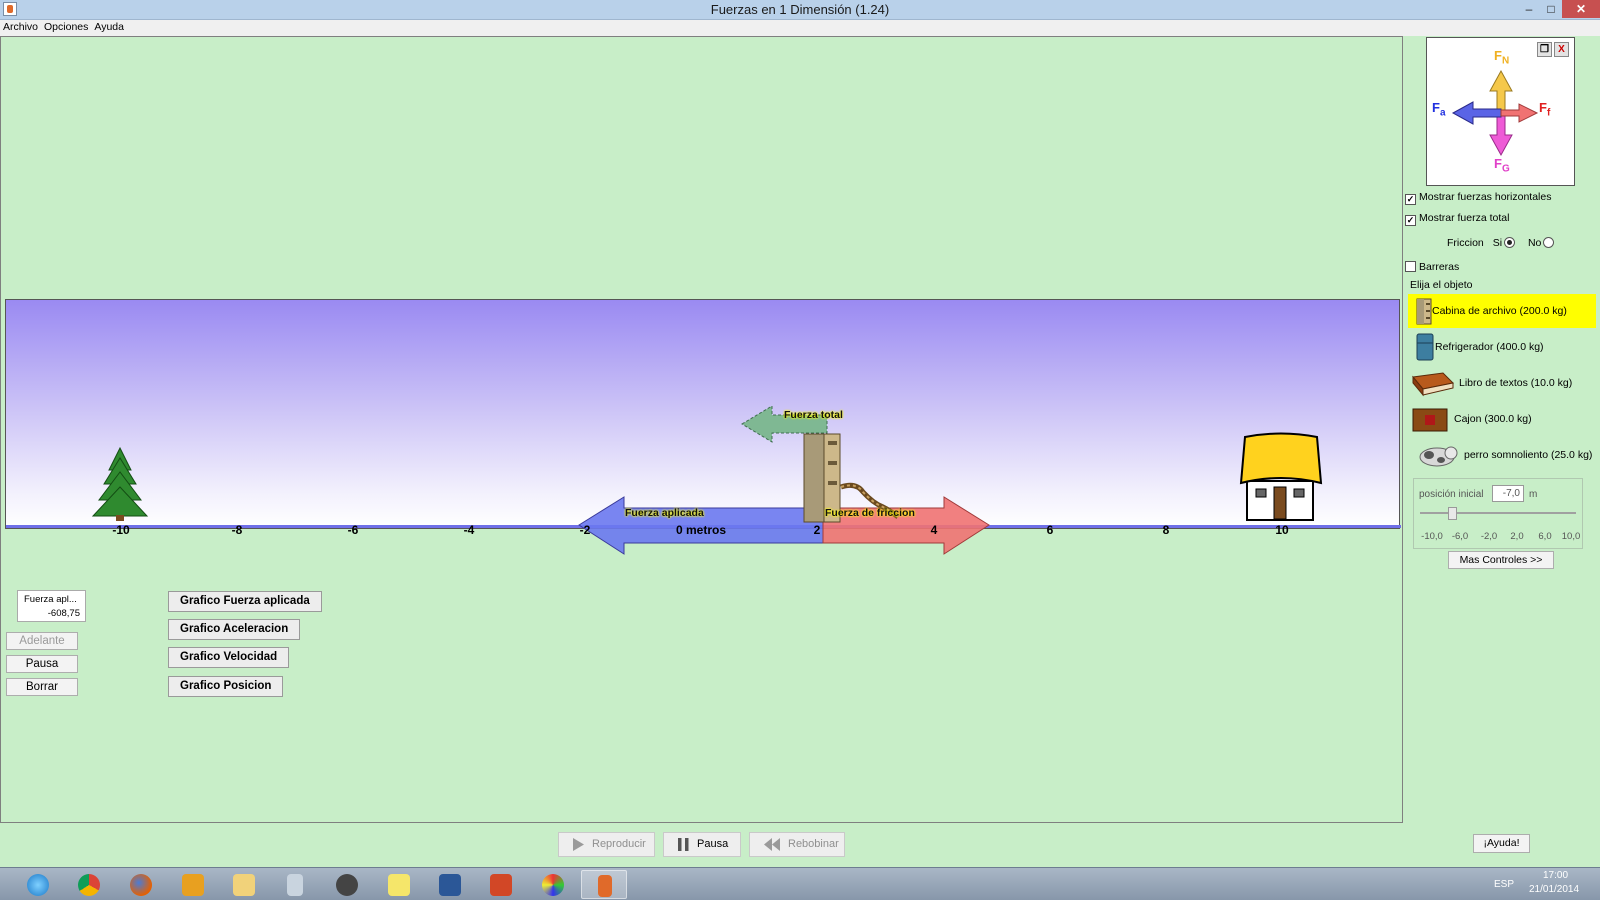 The height and width of the screenshot is (900, 1600). Describe the element at coordinates (295, 884) in the screenshot. I see `calculator-icon` at that location.